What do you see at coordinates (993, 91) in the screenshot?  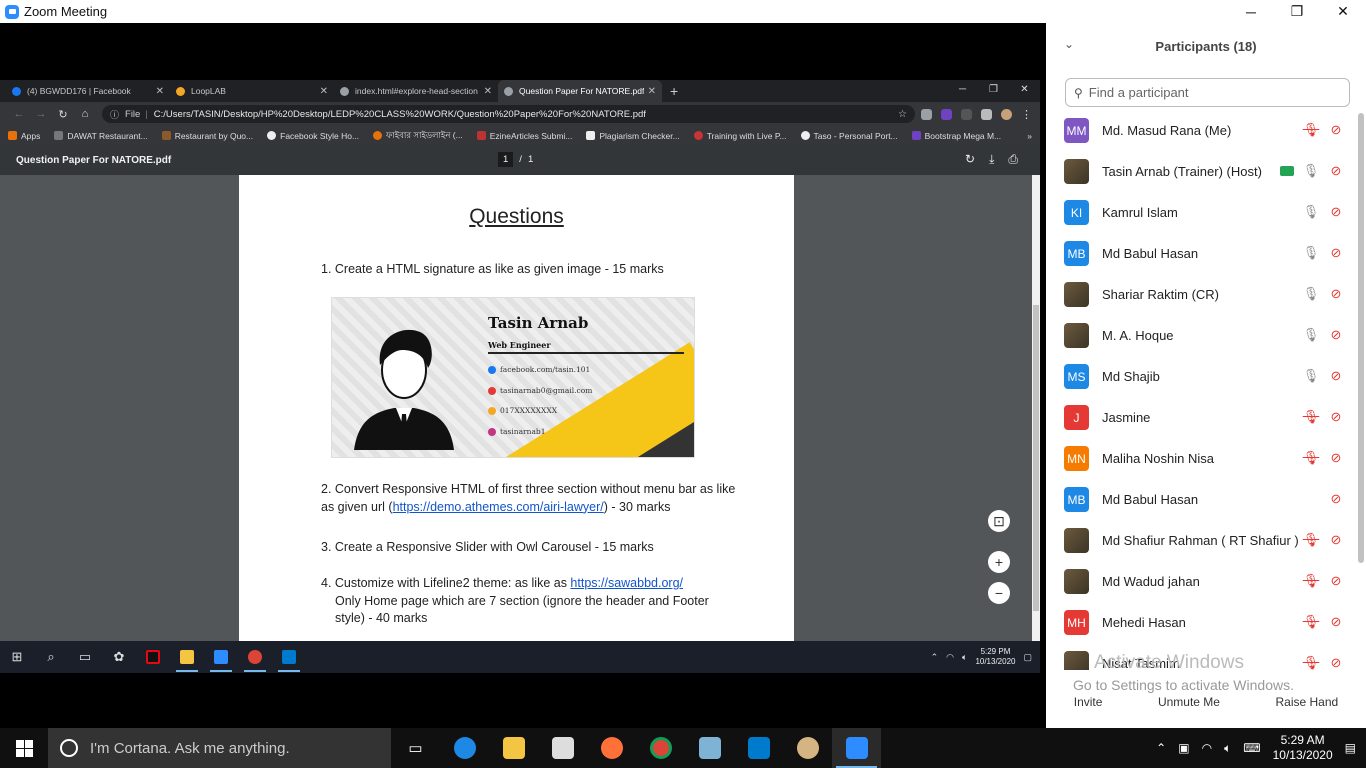 I see `browser-maximize-button: ❐` at bounding box center [993, 91].